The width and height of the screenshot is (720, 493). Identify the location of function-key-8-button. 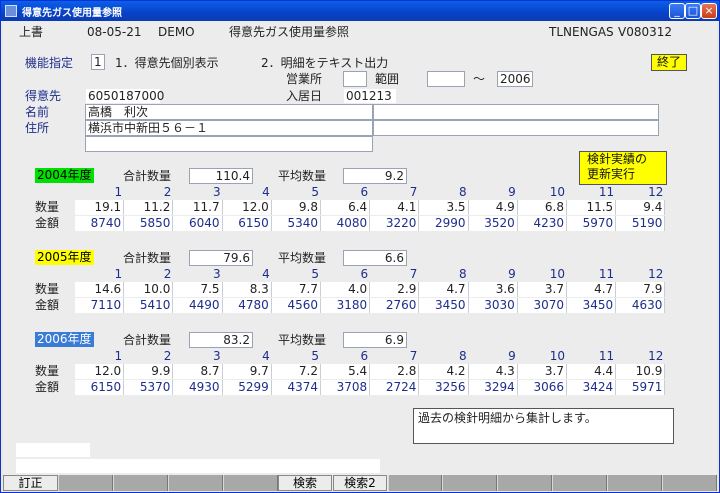
(415, 483).